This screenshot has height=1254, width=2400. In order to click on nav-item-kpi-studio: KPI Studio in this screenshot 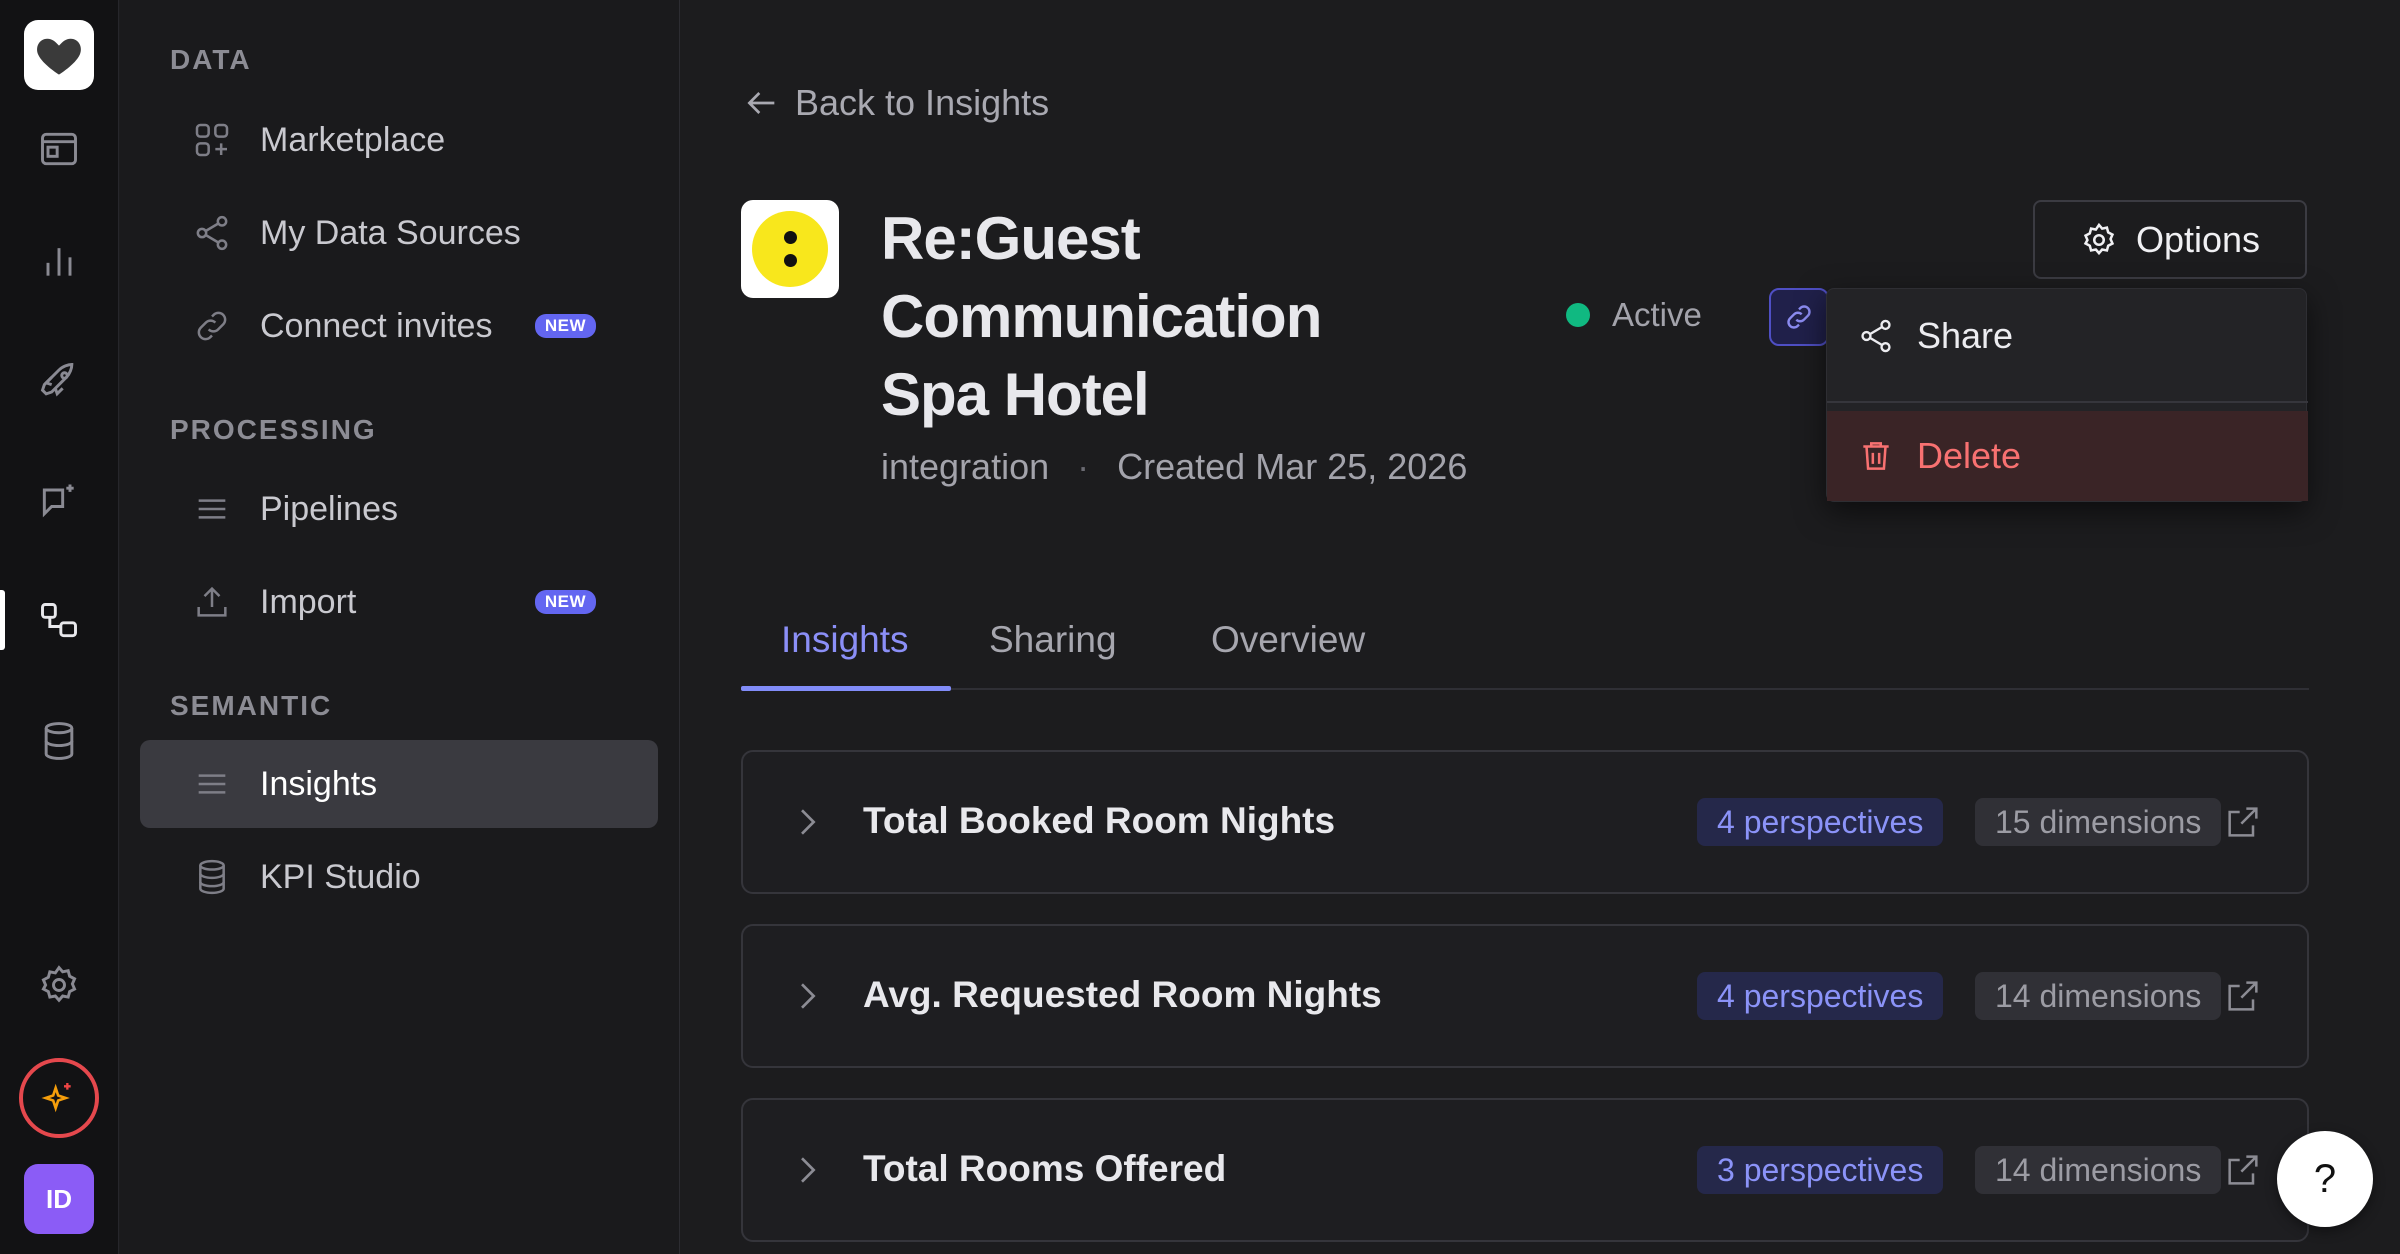, I will do `click(399, 877)`.